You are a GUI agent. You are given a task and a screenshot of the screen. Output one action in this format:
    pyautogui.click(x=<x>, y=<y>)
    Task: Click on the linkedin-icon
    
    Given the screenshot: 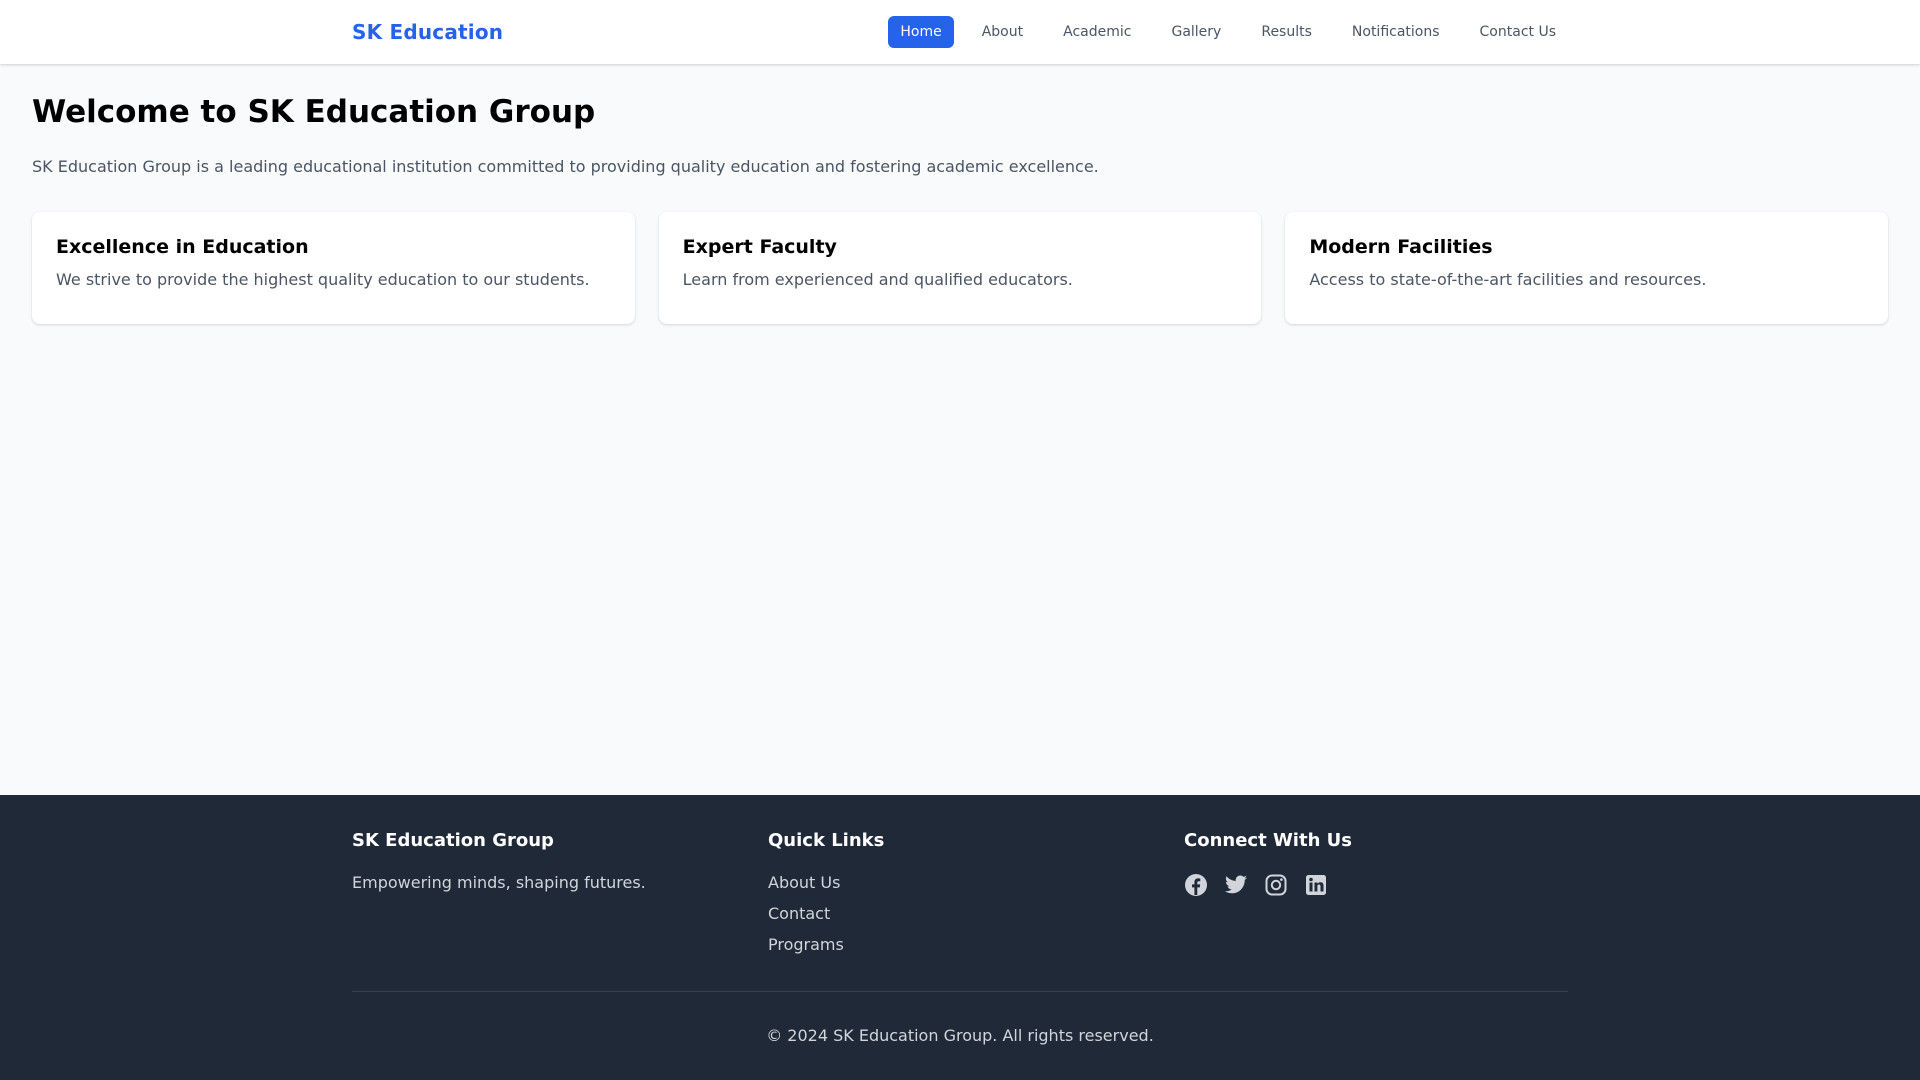 What is the action you would take?
    pyautogui.click(x=1316, y=885)
    